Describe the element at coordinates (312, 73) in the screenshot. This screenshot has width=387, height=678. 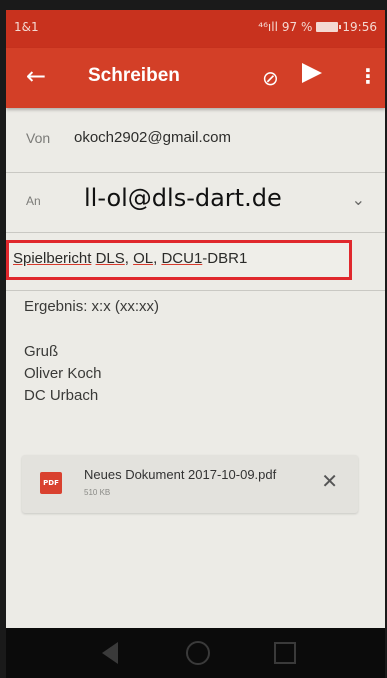
I see `send-icon` at that location.